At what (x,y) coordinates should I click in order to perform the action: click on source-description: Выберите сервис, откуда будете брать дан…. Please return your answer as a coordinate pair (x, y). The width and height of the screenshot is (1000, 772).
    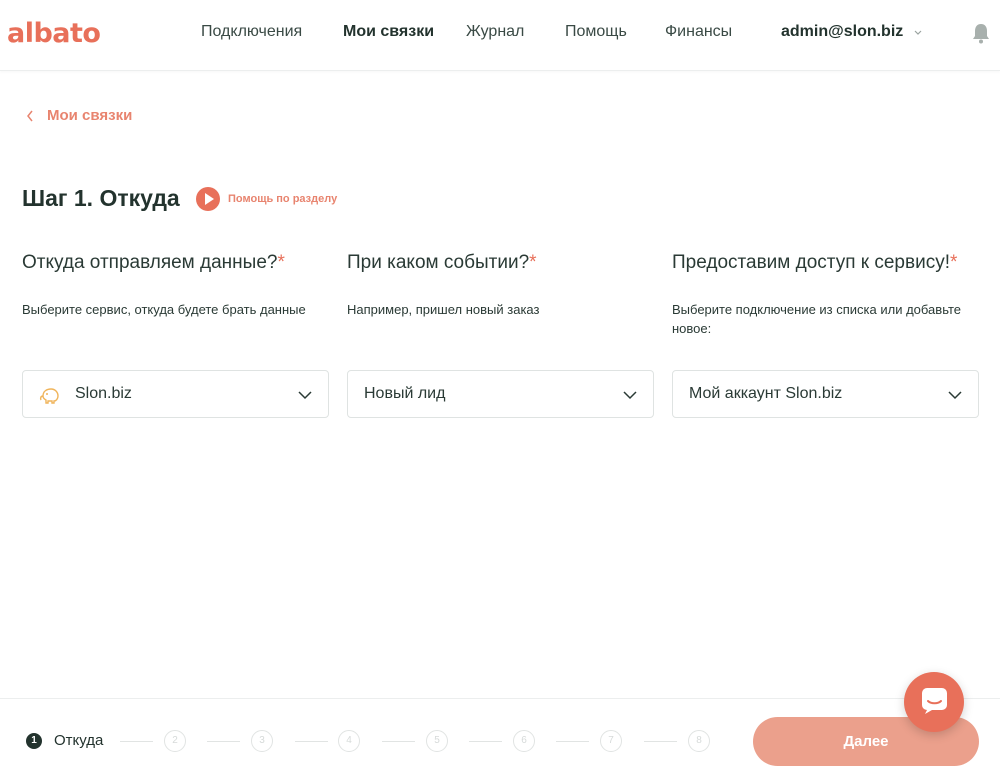
    Looking at the image, I should click on (164, 309).